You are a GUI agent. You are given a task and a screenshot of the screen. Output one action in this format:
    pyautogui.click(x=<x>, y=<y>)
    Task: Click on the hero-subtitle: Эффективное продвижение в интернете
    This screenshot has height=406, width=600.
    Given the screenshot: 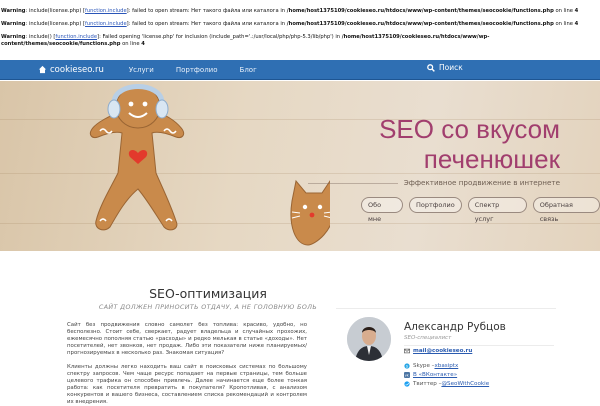 What is the action you would take?
    pyautogui.click(x=434, y=182)
    